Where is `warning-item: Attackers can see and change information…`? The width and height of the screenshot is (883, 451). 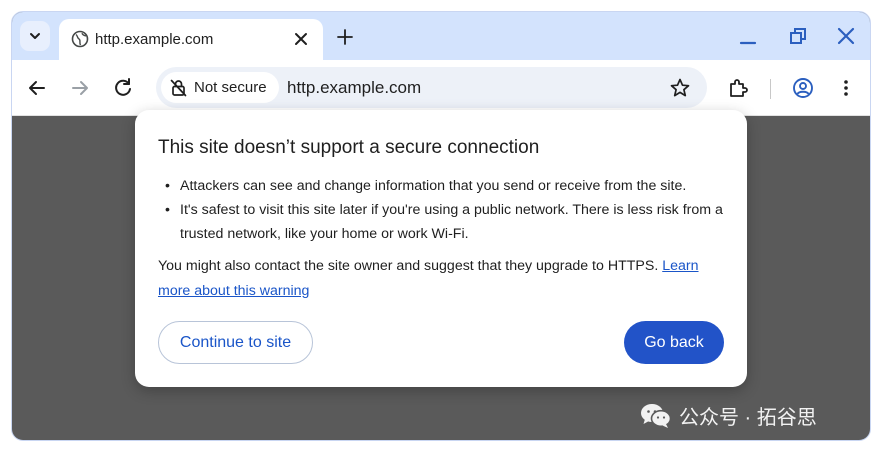 warning-item: Attackers can see and change information… is located at coordinates (444, 186).